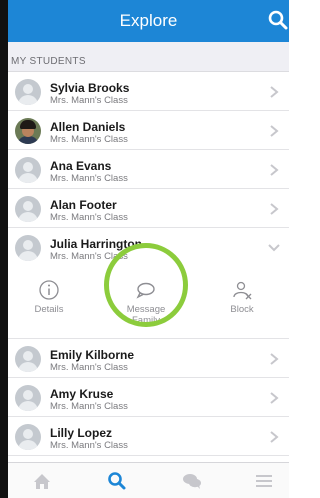 The image size is (320, 498). What do you see at coordinates (4, 249) in the screenshot?
I see `left-border` at bounding box center [4, 249].